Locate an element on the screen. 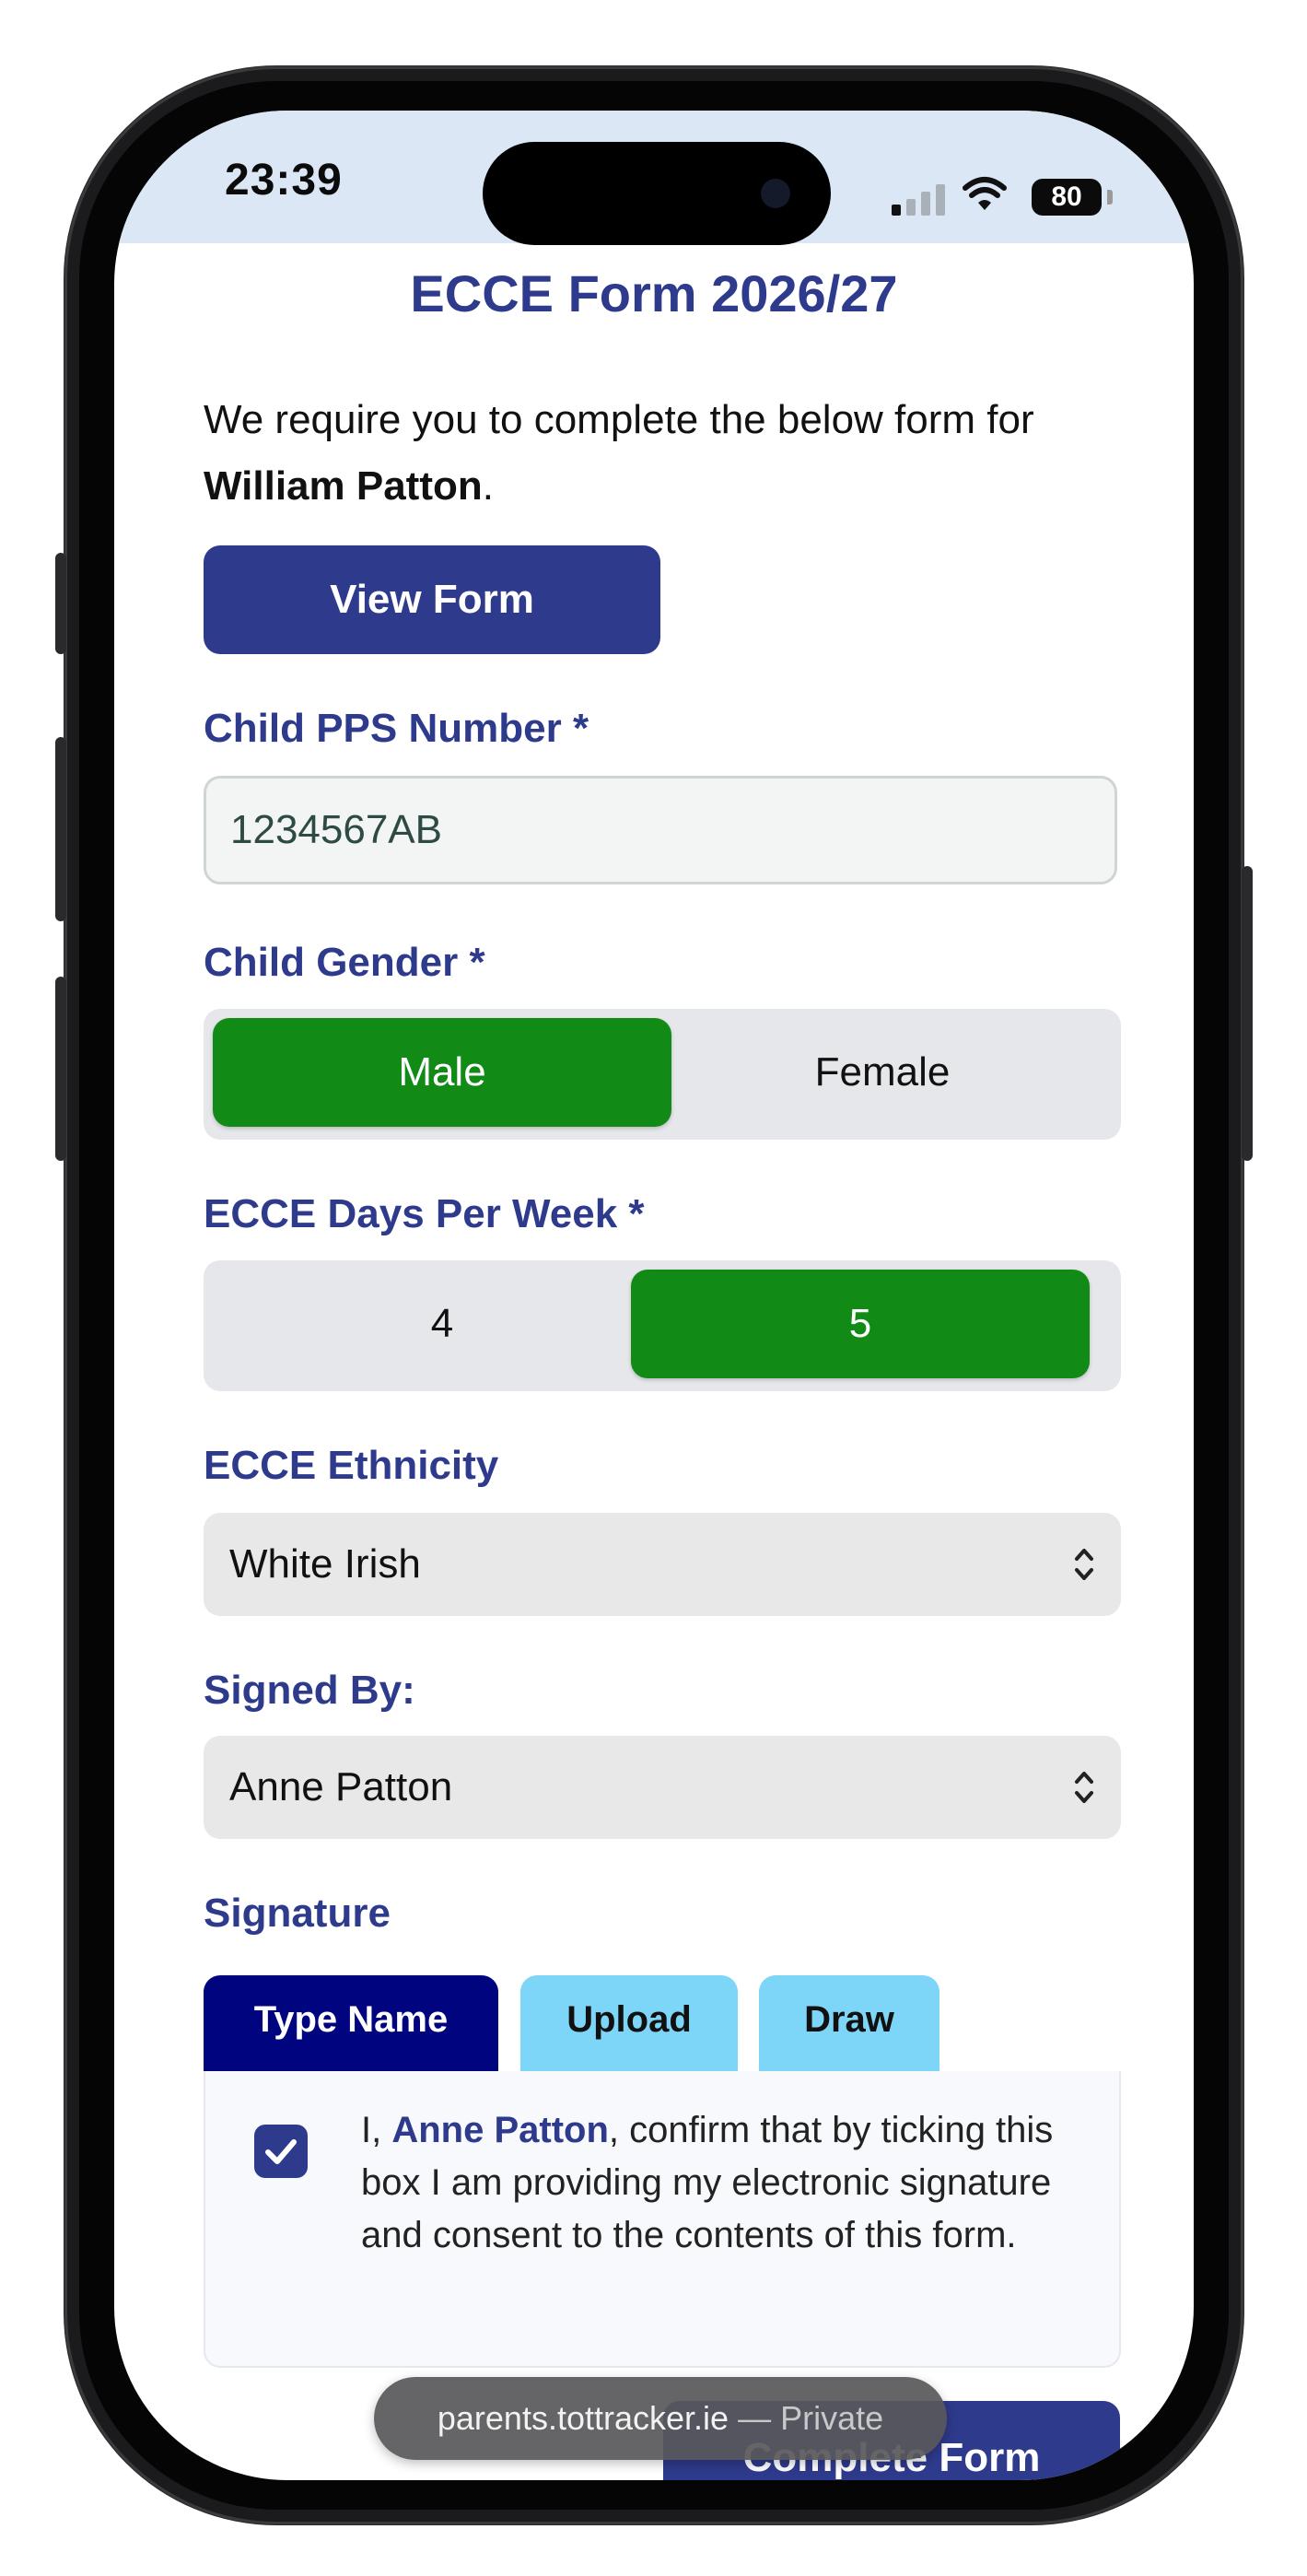 This screenshot has height=2576, width=1307. power-button is located at coordinates (1248, 1013).